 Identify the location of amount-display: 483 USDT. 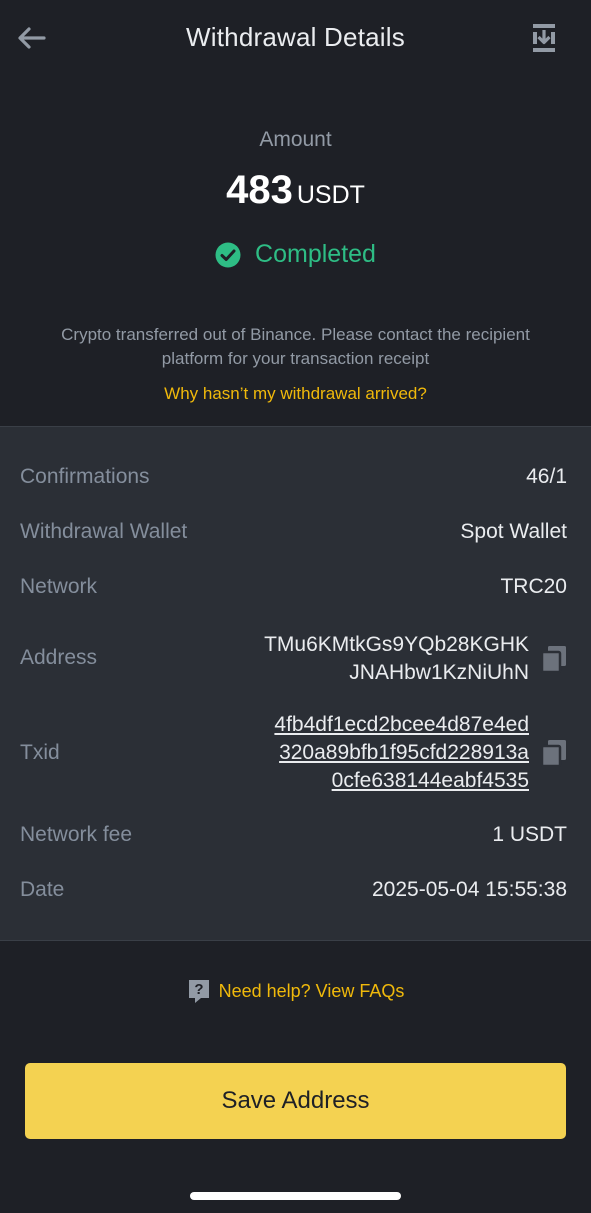
(295, 190).